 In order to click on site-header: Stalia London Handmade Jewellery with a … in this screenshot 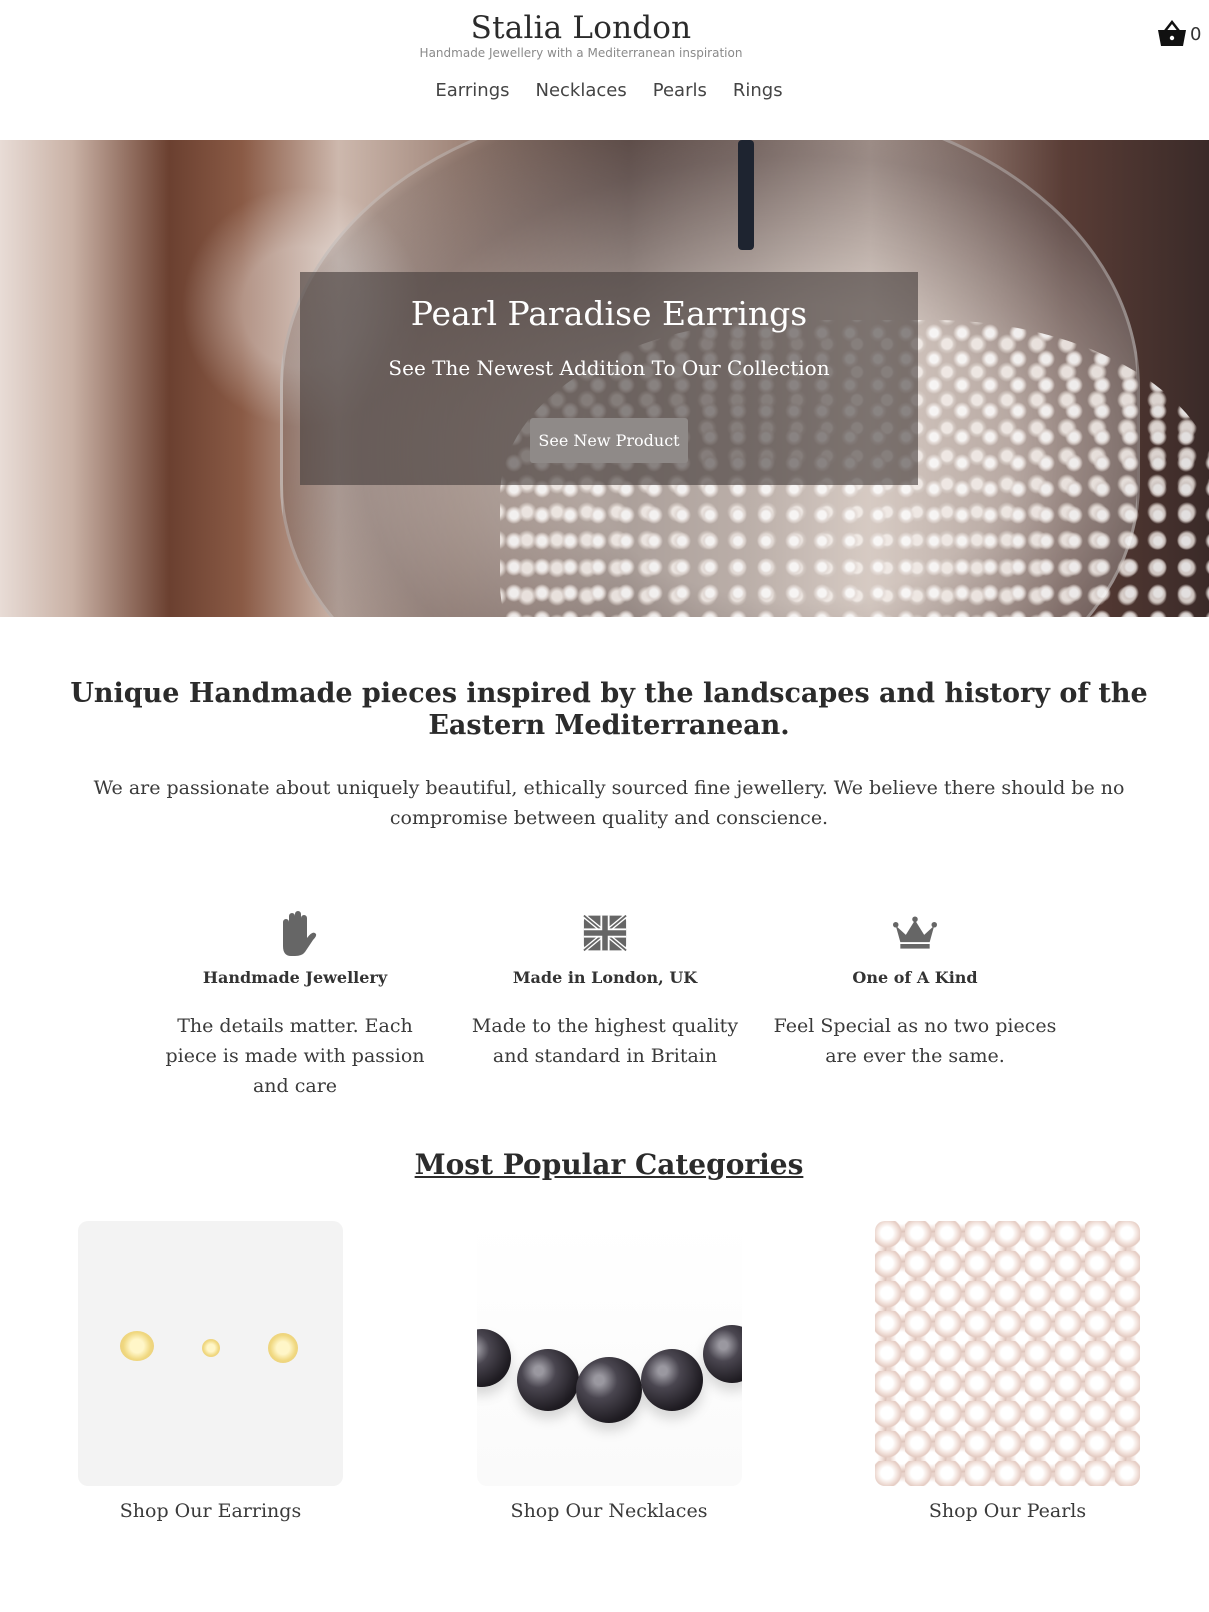, I will do `click(604, 70)`.